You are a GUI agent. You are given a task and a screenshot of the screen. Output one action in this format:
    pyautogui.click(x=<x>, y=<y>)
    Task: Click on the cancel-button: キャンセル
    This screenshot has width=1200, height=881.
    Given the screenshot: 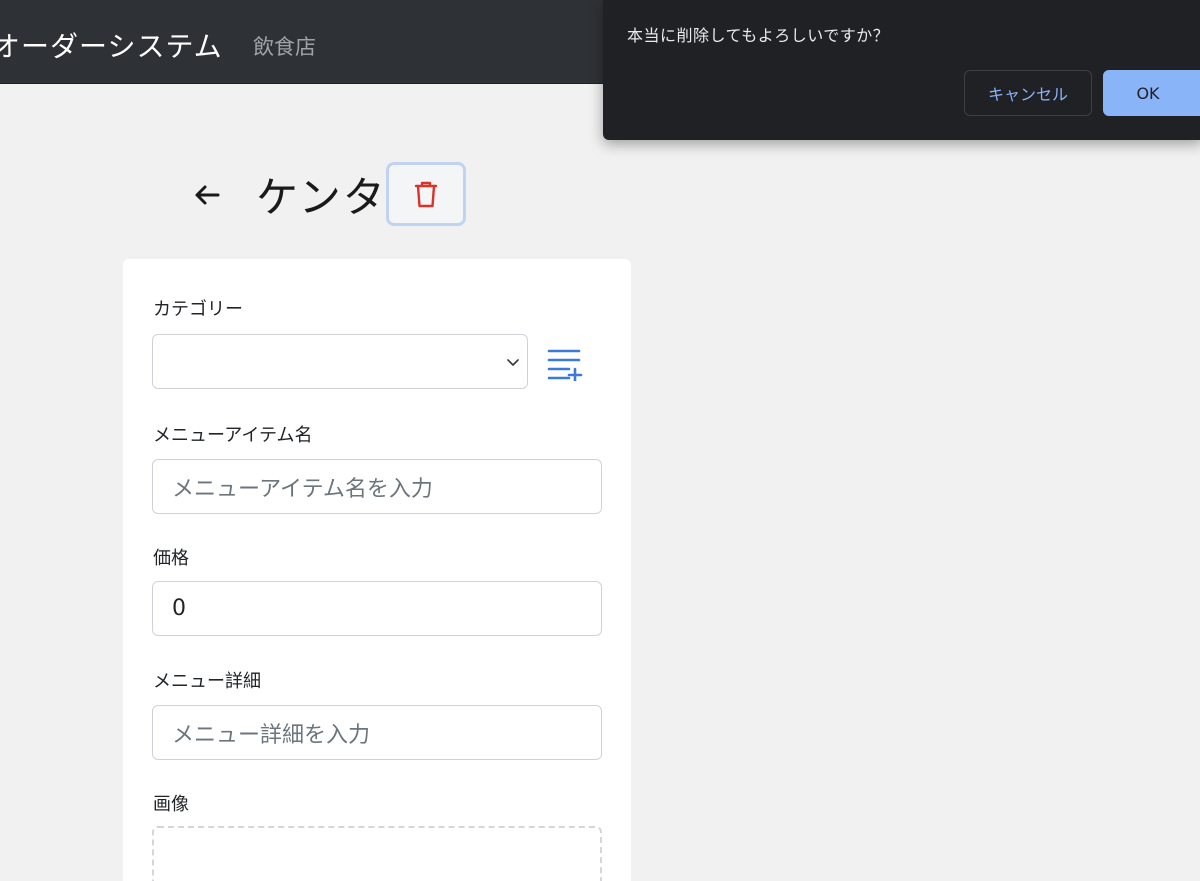 What is the action you would take?
    pyautogui.click(x=1028, y=93)
    